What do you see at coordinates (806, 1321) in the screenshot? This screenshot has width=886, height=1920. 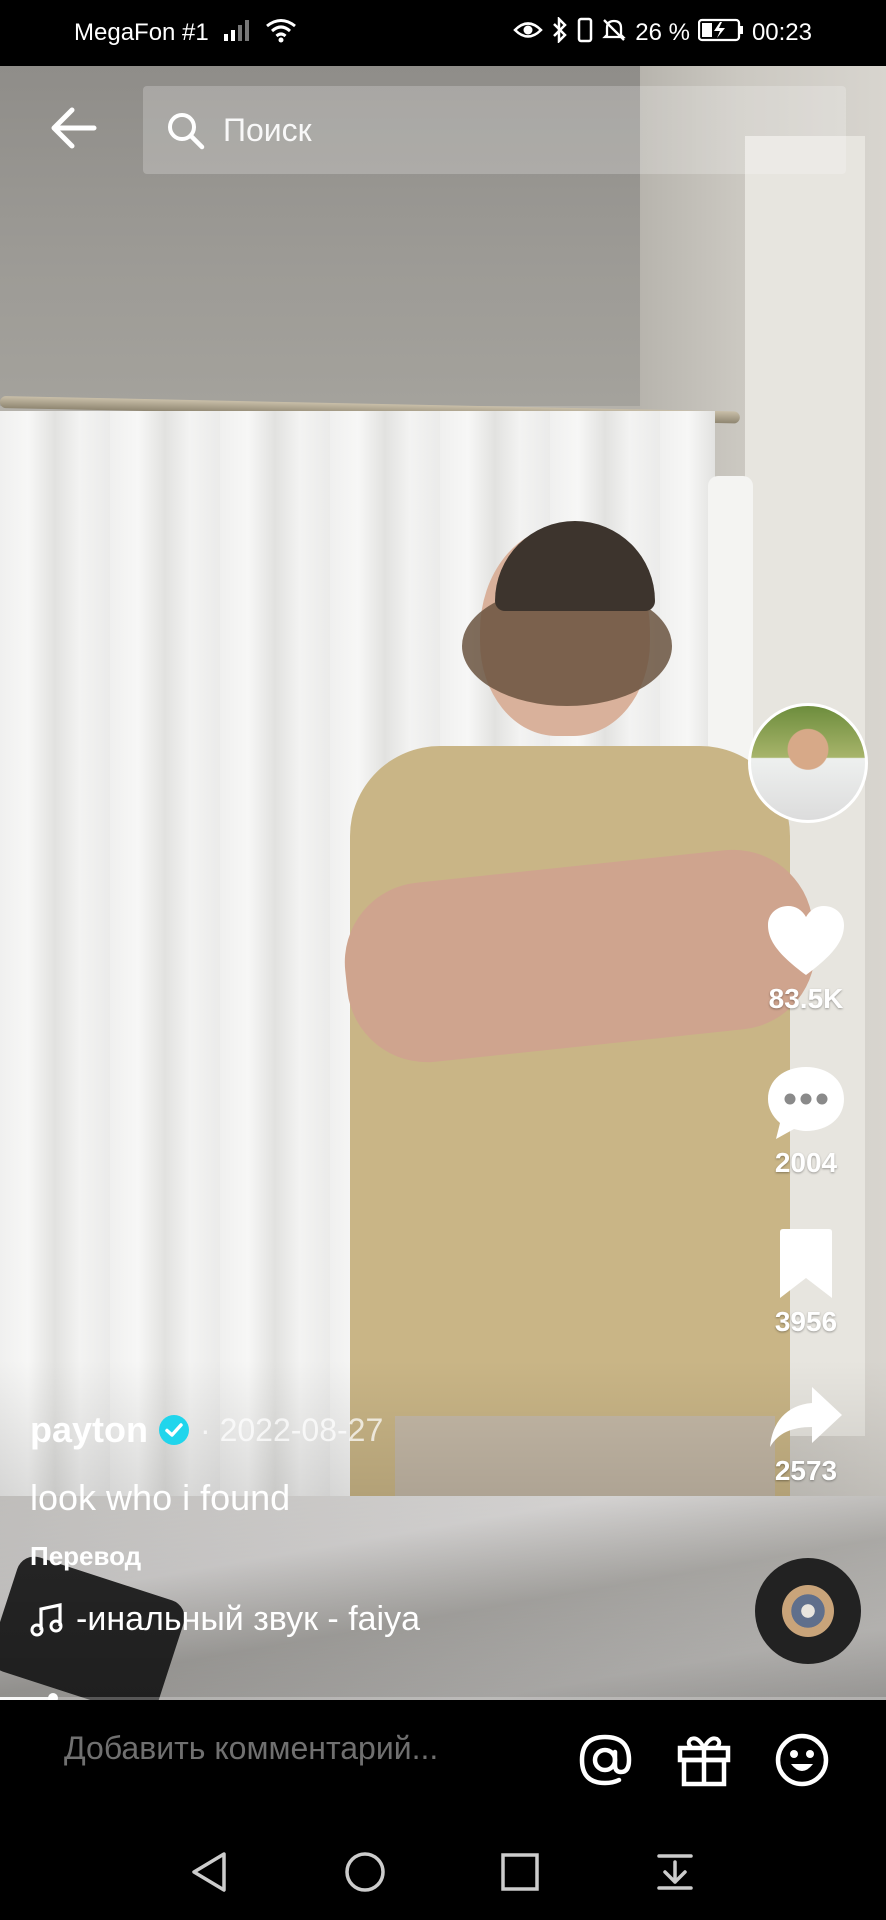 I see `save-count: 3956` at bounding box center [806, 1321].